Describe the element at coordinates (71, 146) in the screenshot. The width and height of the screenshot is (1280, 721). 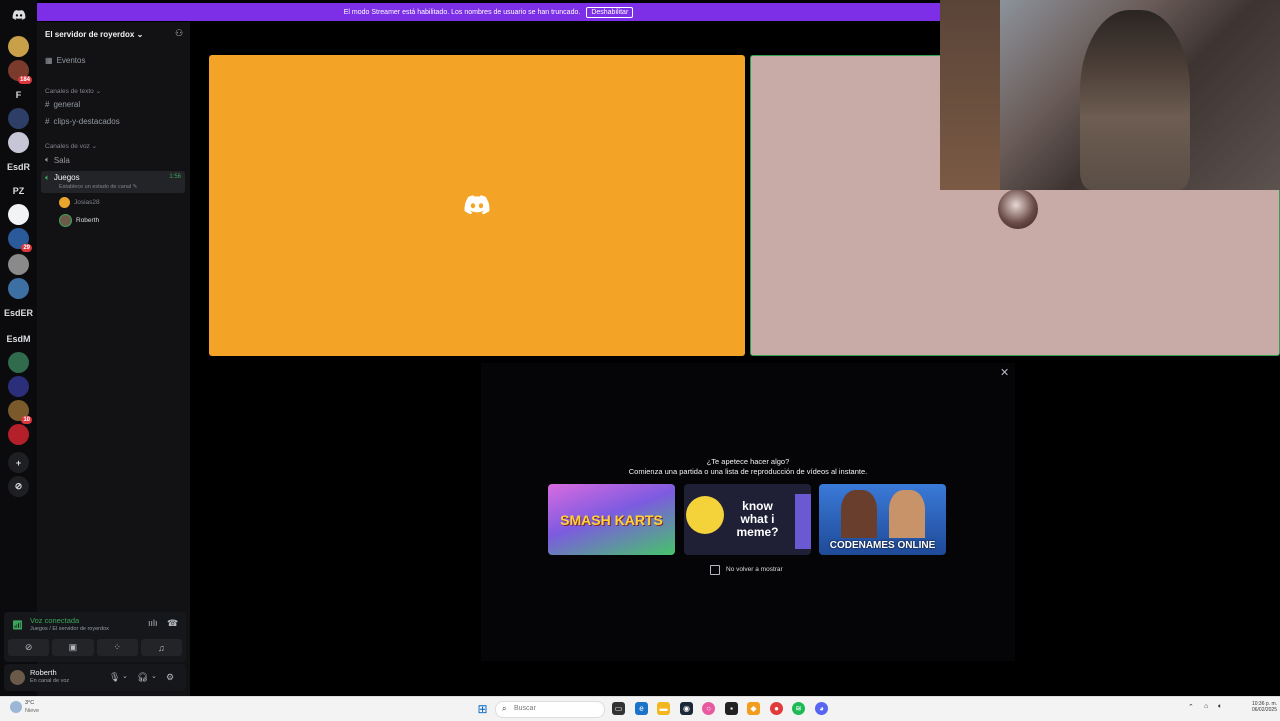
I see `voice-category: Canales de voz ⌄` at that location.